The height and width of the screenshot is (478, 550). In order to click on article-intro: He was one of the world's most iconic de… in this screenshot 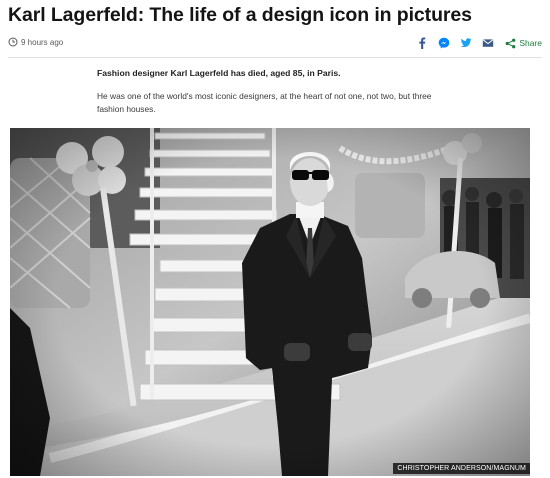, I will do `click(264, 102)`.